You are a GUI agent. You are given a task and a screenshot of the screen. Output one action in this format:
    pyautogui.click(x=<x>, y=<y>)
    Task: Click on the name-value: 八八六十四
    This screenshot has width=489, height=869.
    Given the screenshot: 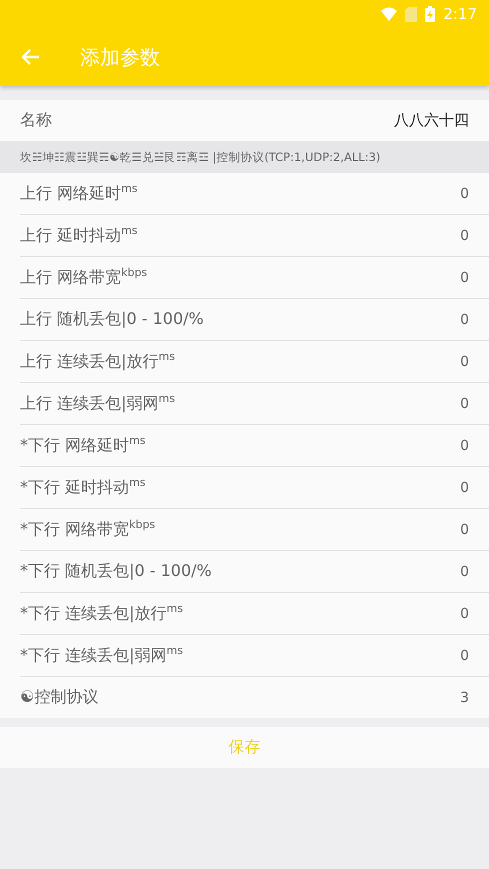 What is the action you would take?
    pyautogui.click(x=431, y=120)
    